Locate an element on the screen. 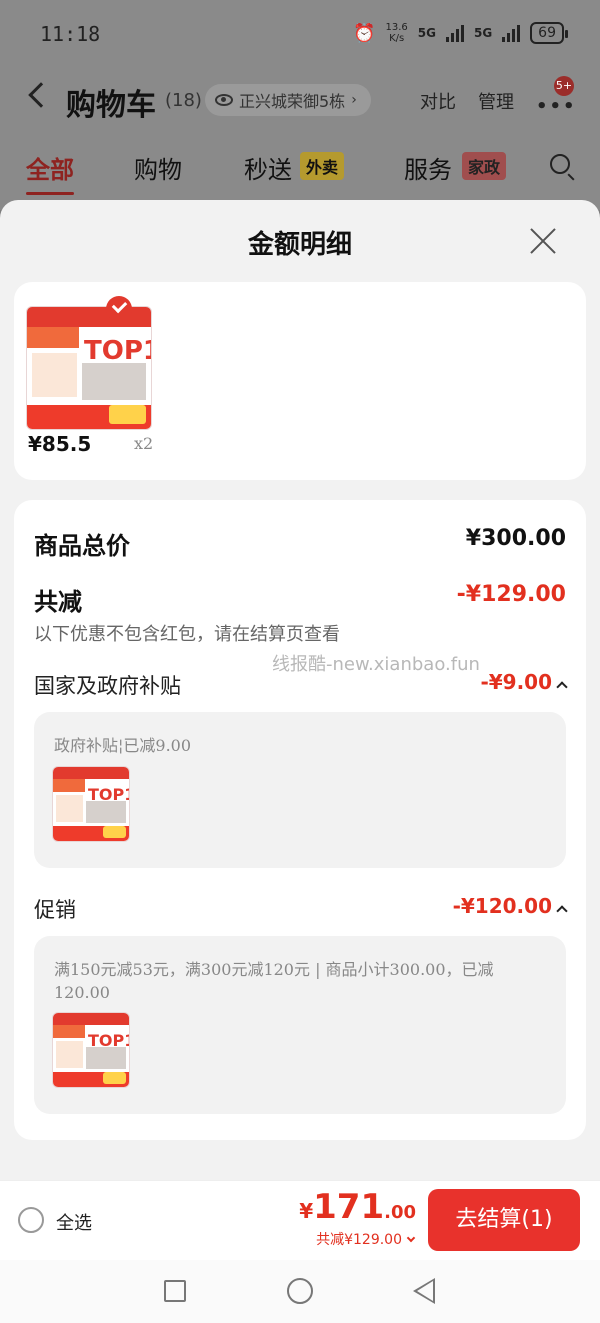 The image size is (600, 1323). signal-icon is located at coordinates (454, 33).